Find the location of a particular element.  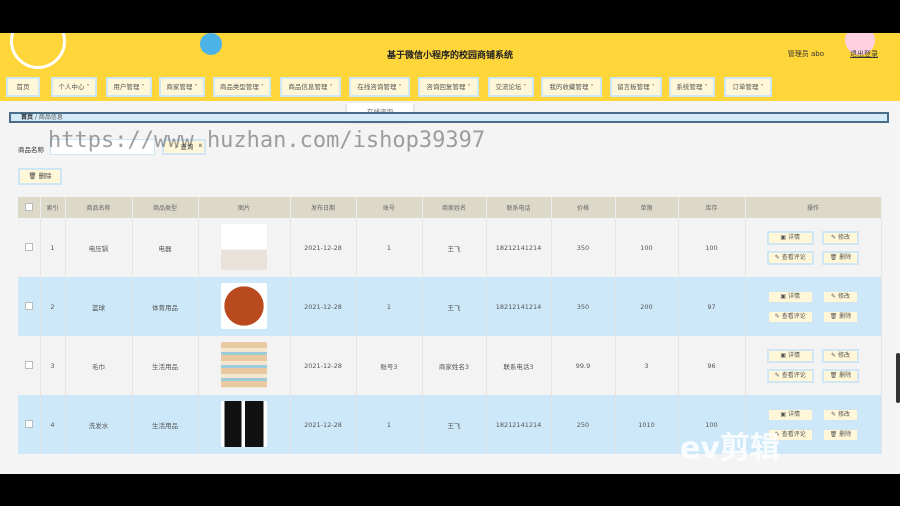

cell-stock: 96 is located at coordinates (711, 365).